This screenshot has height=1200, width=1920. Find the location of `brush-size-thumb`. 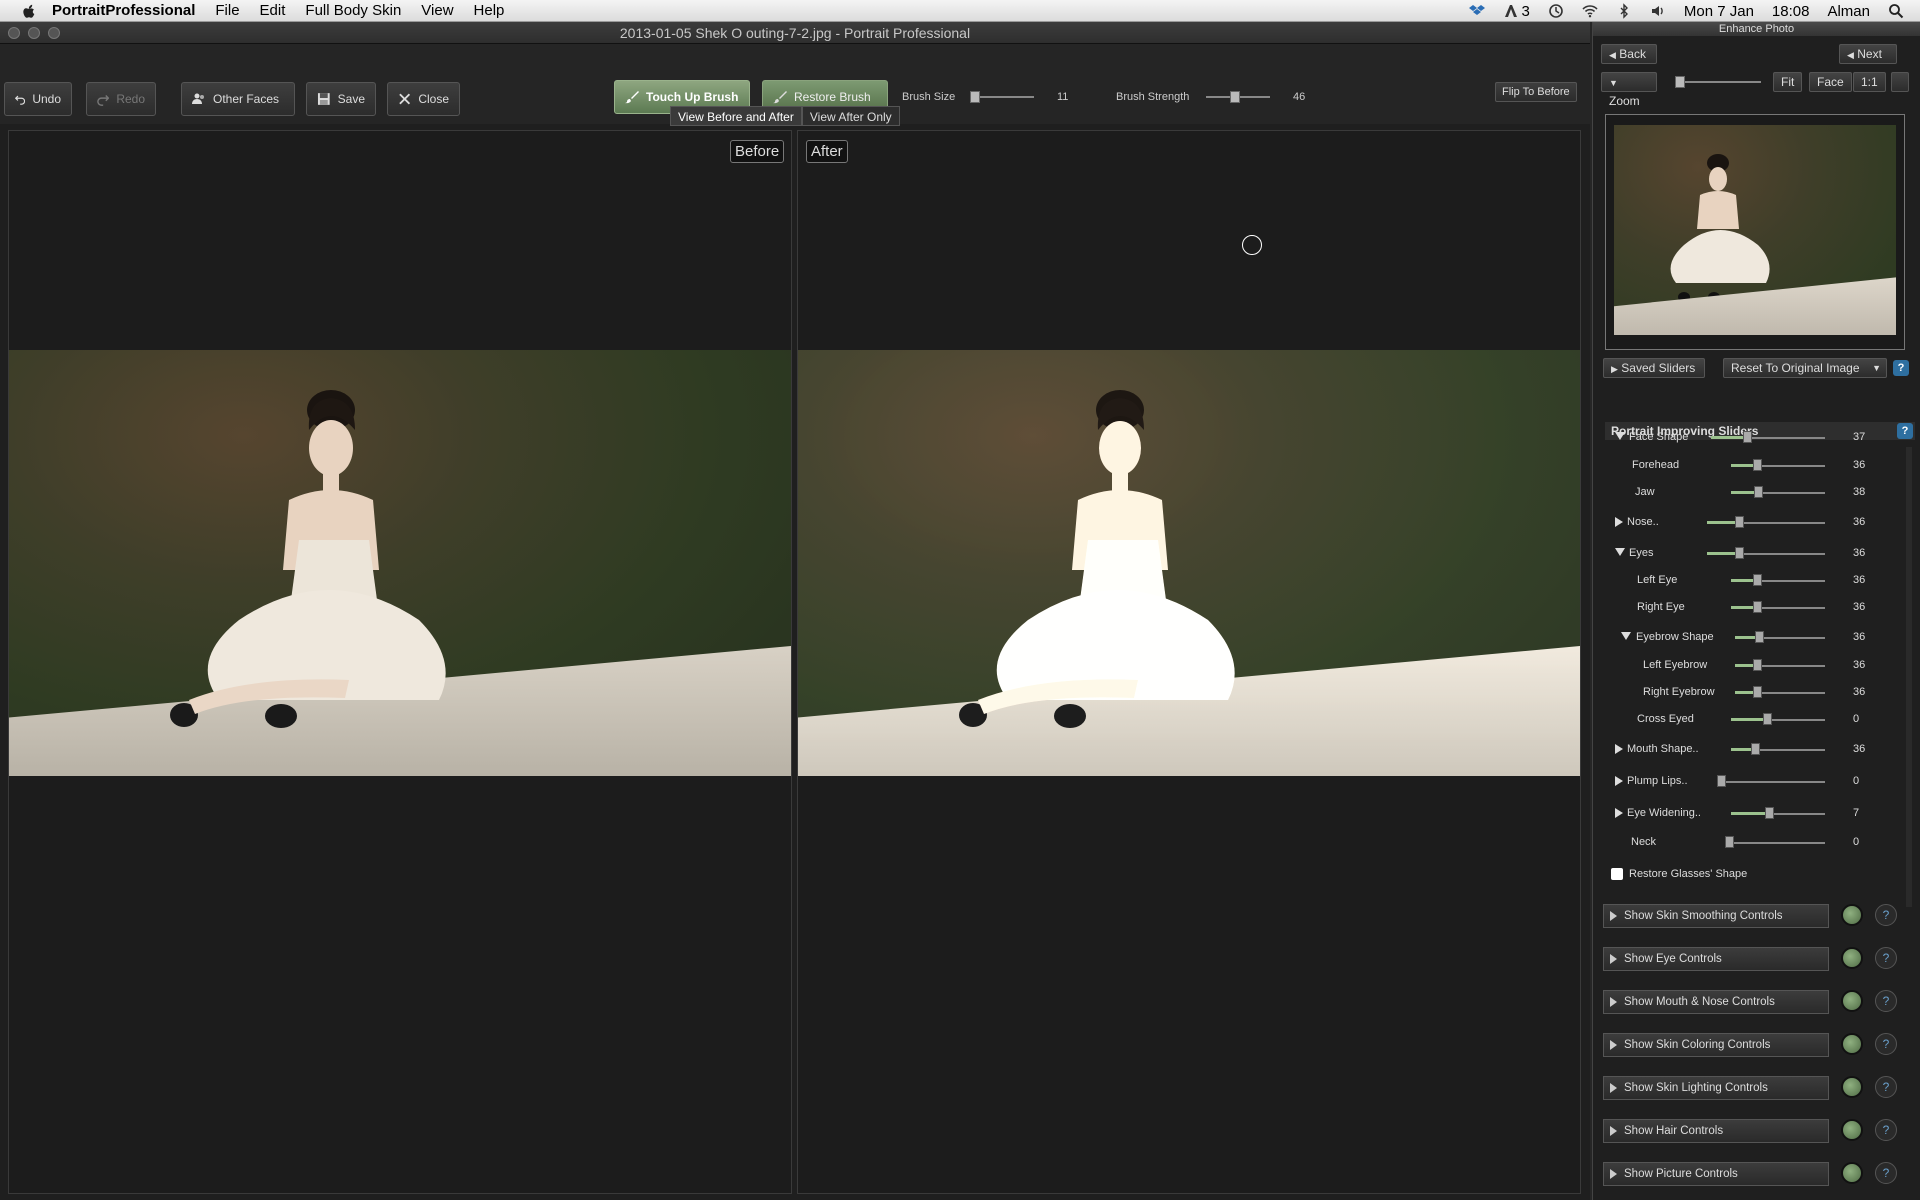

brush-size-thumb is located at coordinates (975, 97).